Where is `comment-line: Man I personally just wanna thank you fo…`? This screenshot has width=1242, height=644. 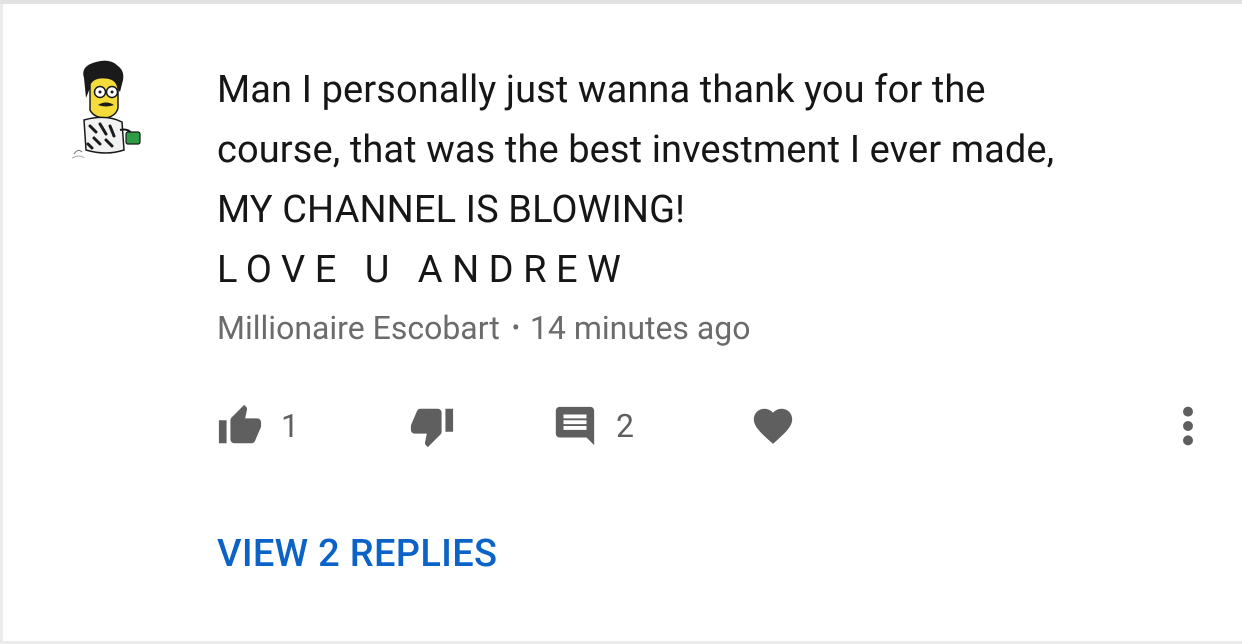
comment-line: Man I personally just wanna thank you fo… is located at coordinates (601, 90).